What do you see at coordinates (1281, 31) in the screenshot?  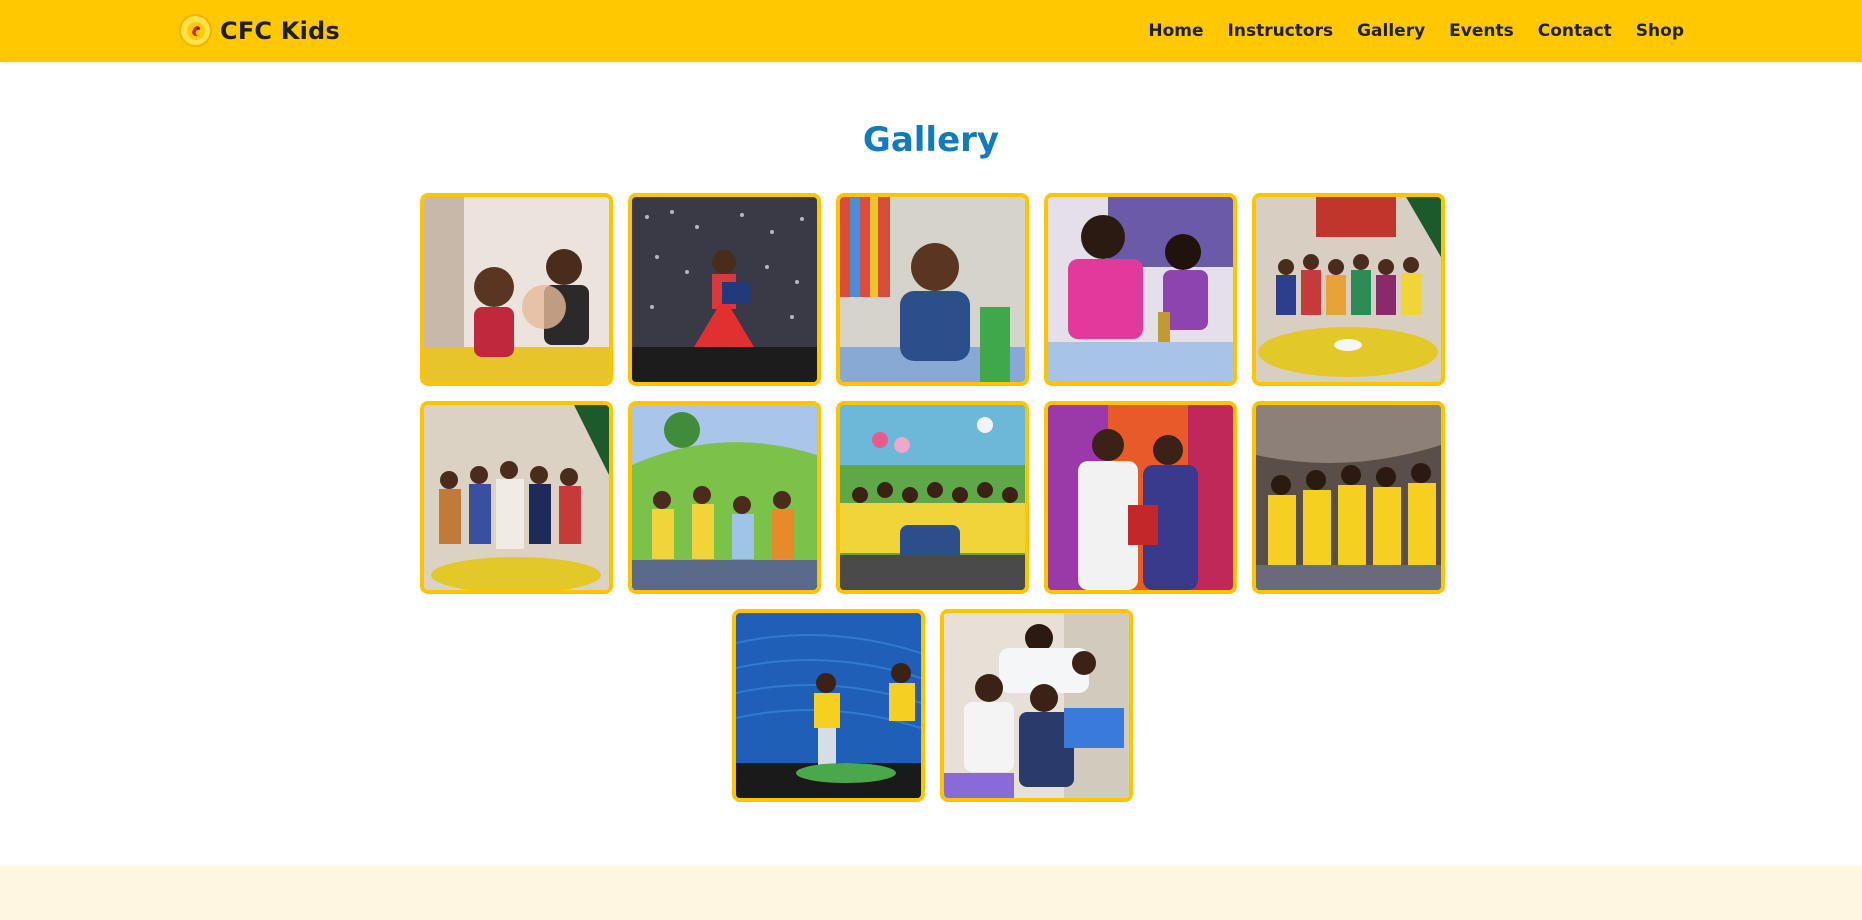 I see `nav-instructors: Instructors` at bounding box center [1281, 31].